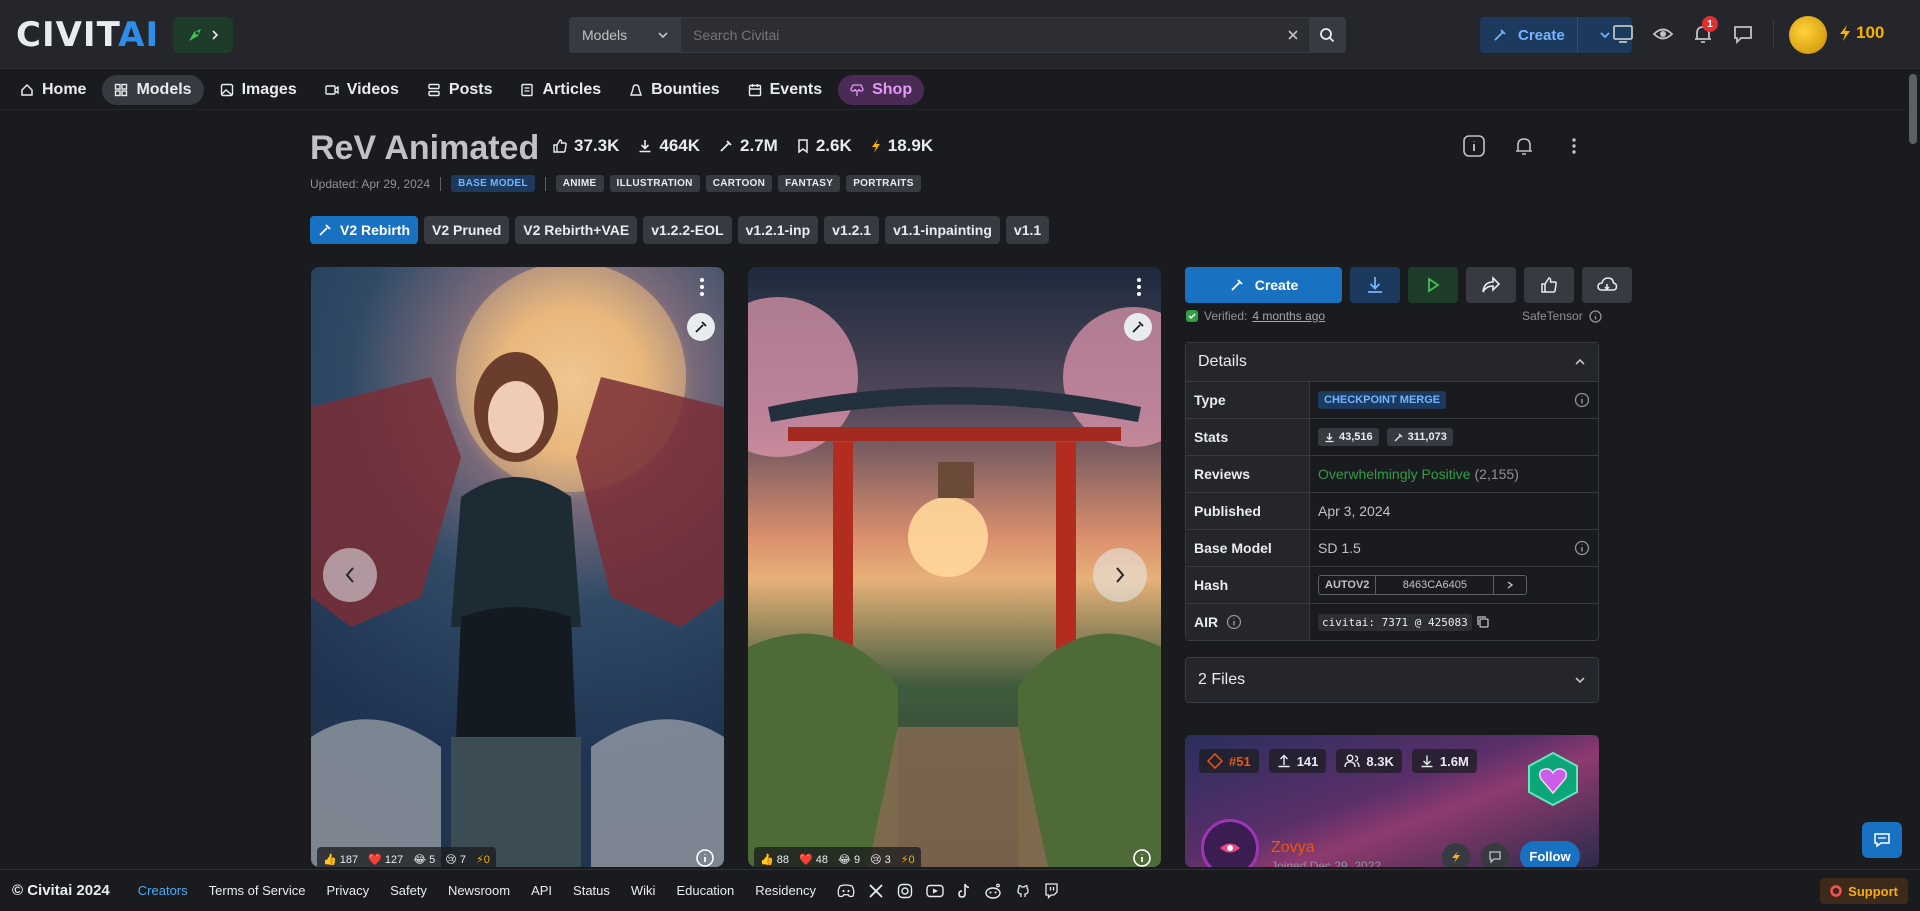 The height and width of the screenshot is (911, 1920). I want to click on user-avatar, so click(1808, 35).